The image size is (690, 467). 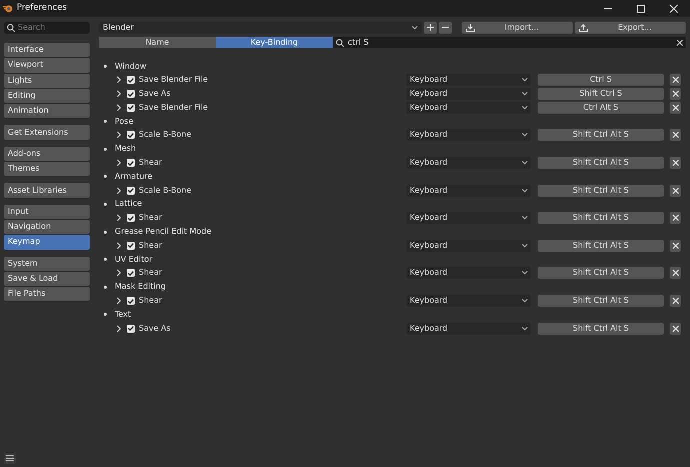 What do you see at coordinates (47, 294) in the screenshot?
I see `sidebar-item: File Paths` at bounding box center [47, 294].